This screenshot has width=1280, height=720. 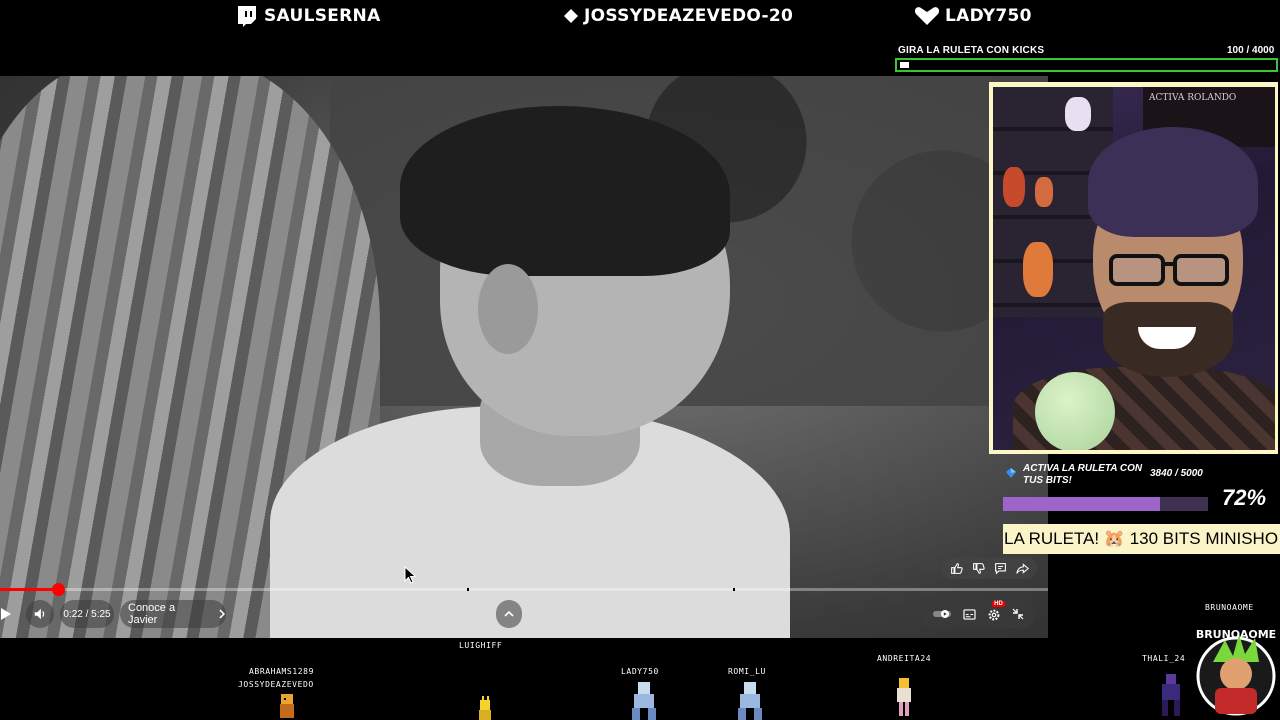 What do you see at coordinates (565, 191) in the screenshot?
I see `video-person-hair` at bounding box center [565, 191].